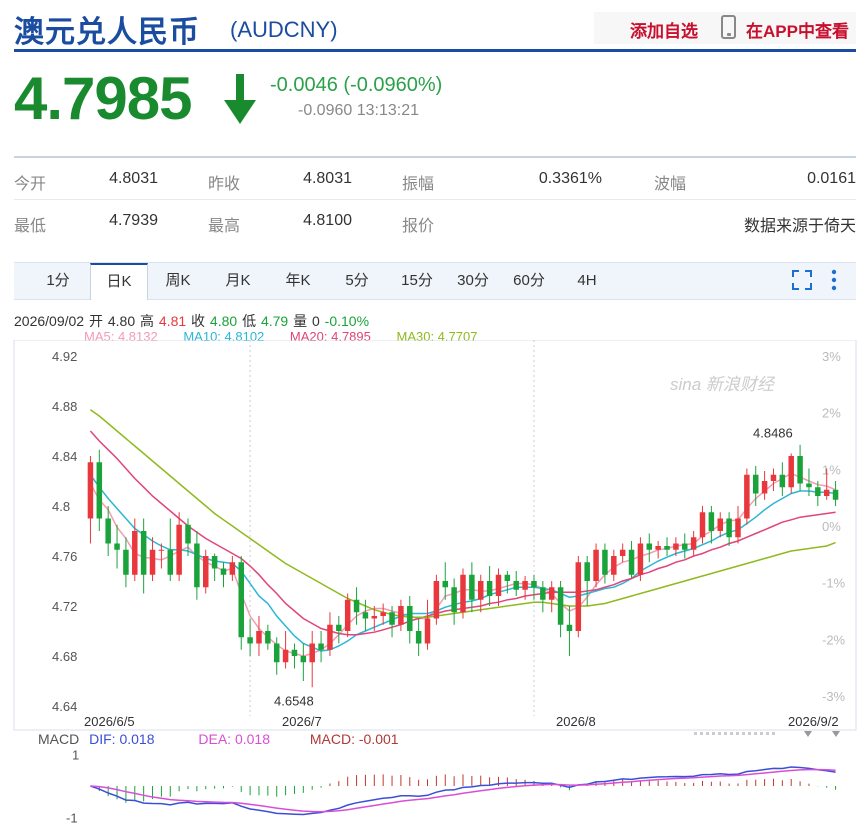 This screenshot has width=865, height=824. Describe the element at coordinates (356, 85) in the screenshot. I see `price-change: -0.0046 (-0.0960%)` at that location.